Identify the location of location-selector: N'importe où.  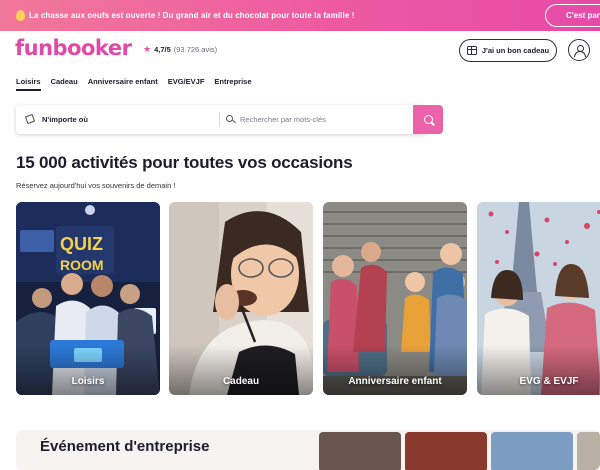
(65, 119).